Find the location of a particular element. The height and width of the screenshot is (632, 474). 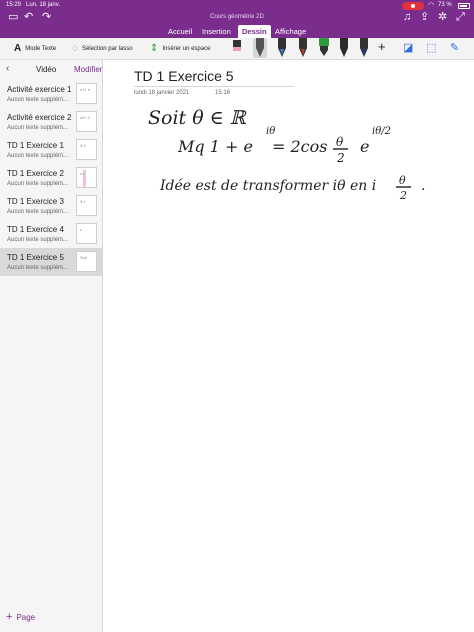

ink-line-3: Idée est de transformer iθ en i is located at coordinates (267, 186).